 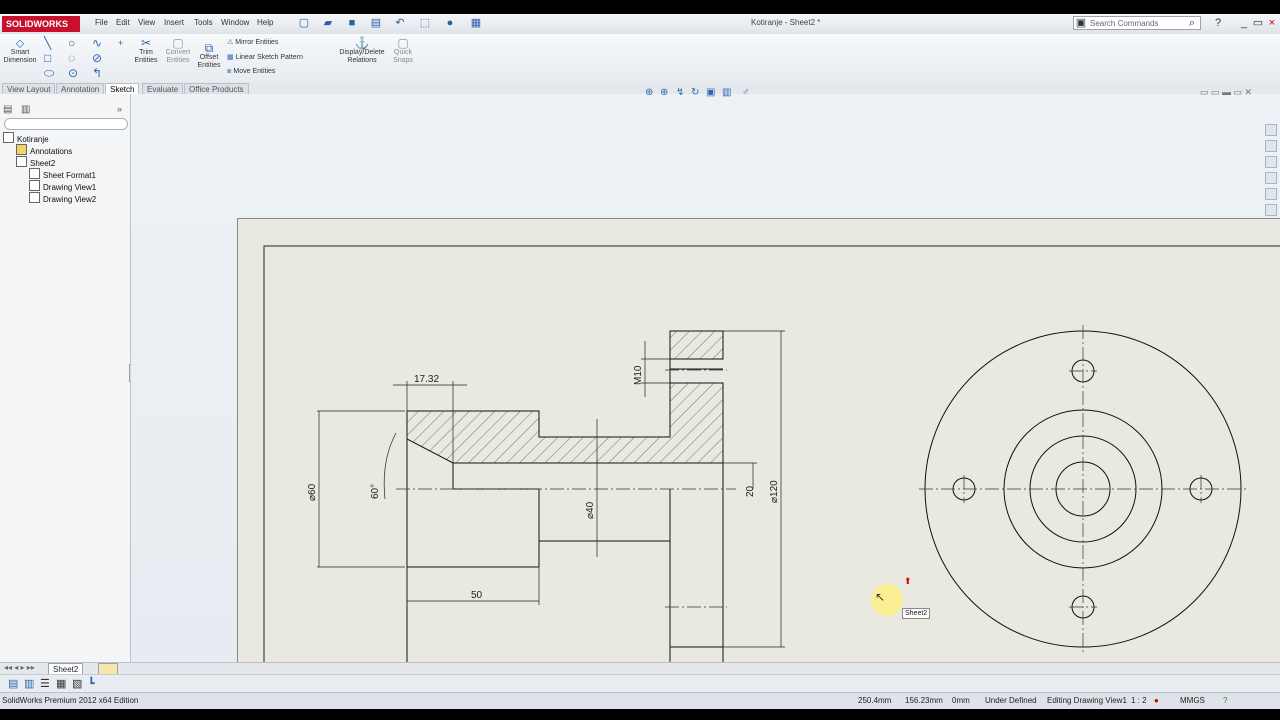 I want to click on offset-entities-button: ⧉ Offset Entities, so click(x=209, y=56).